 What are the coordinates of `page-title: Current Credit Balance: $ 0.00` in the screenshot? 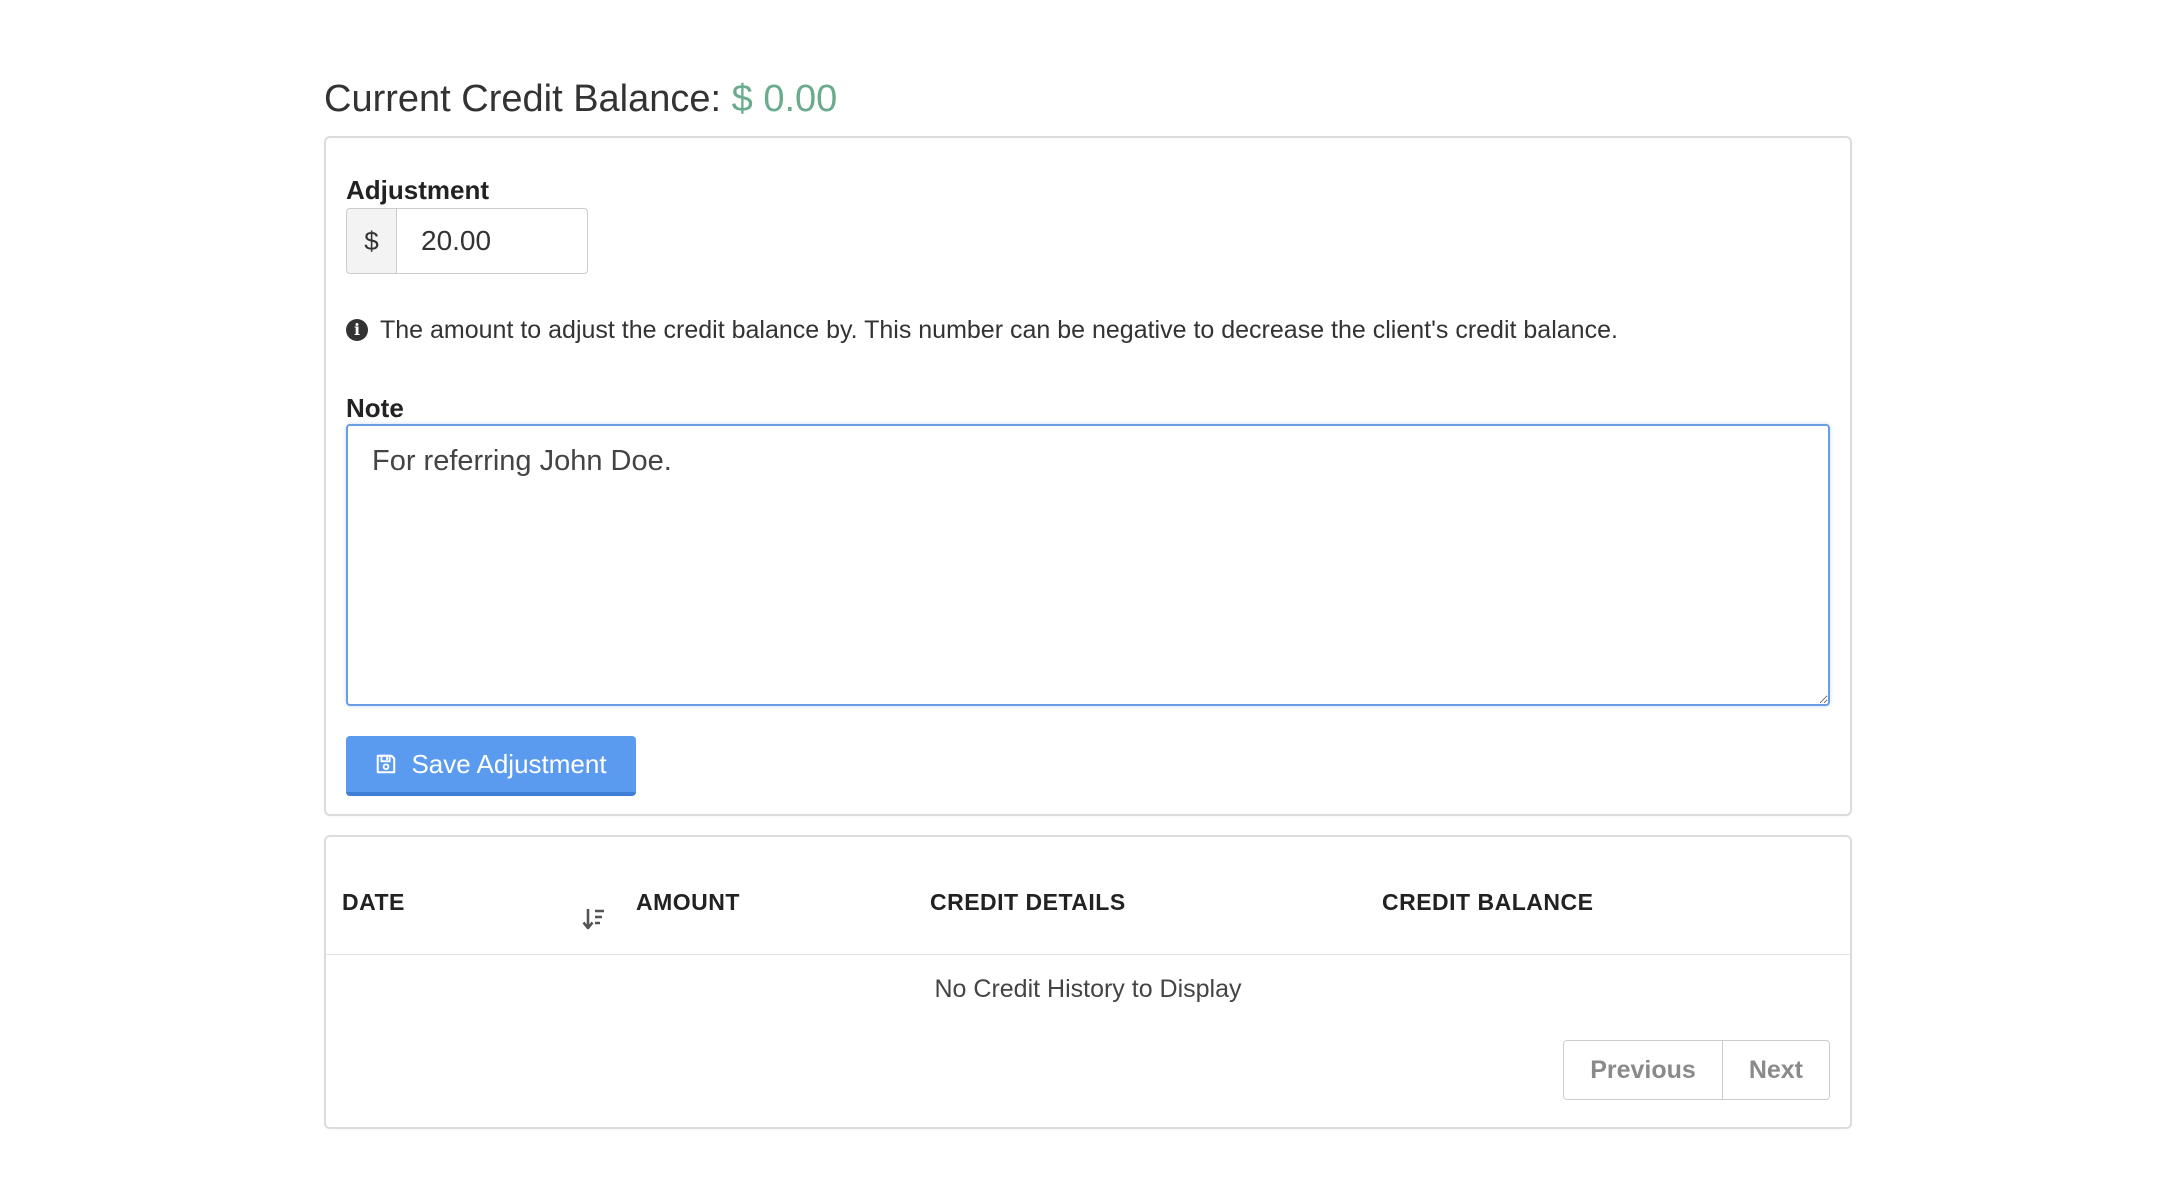 It's located at (580, 99).